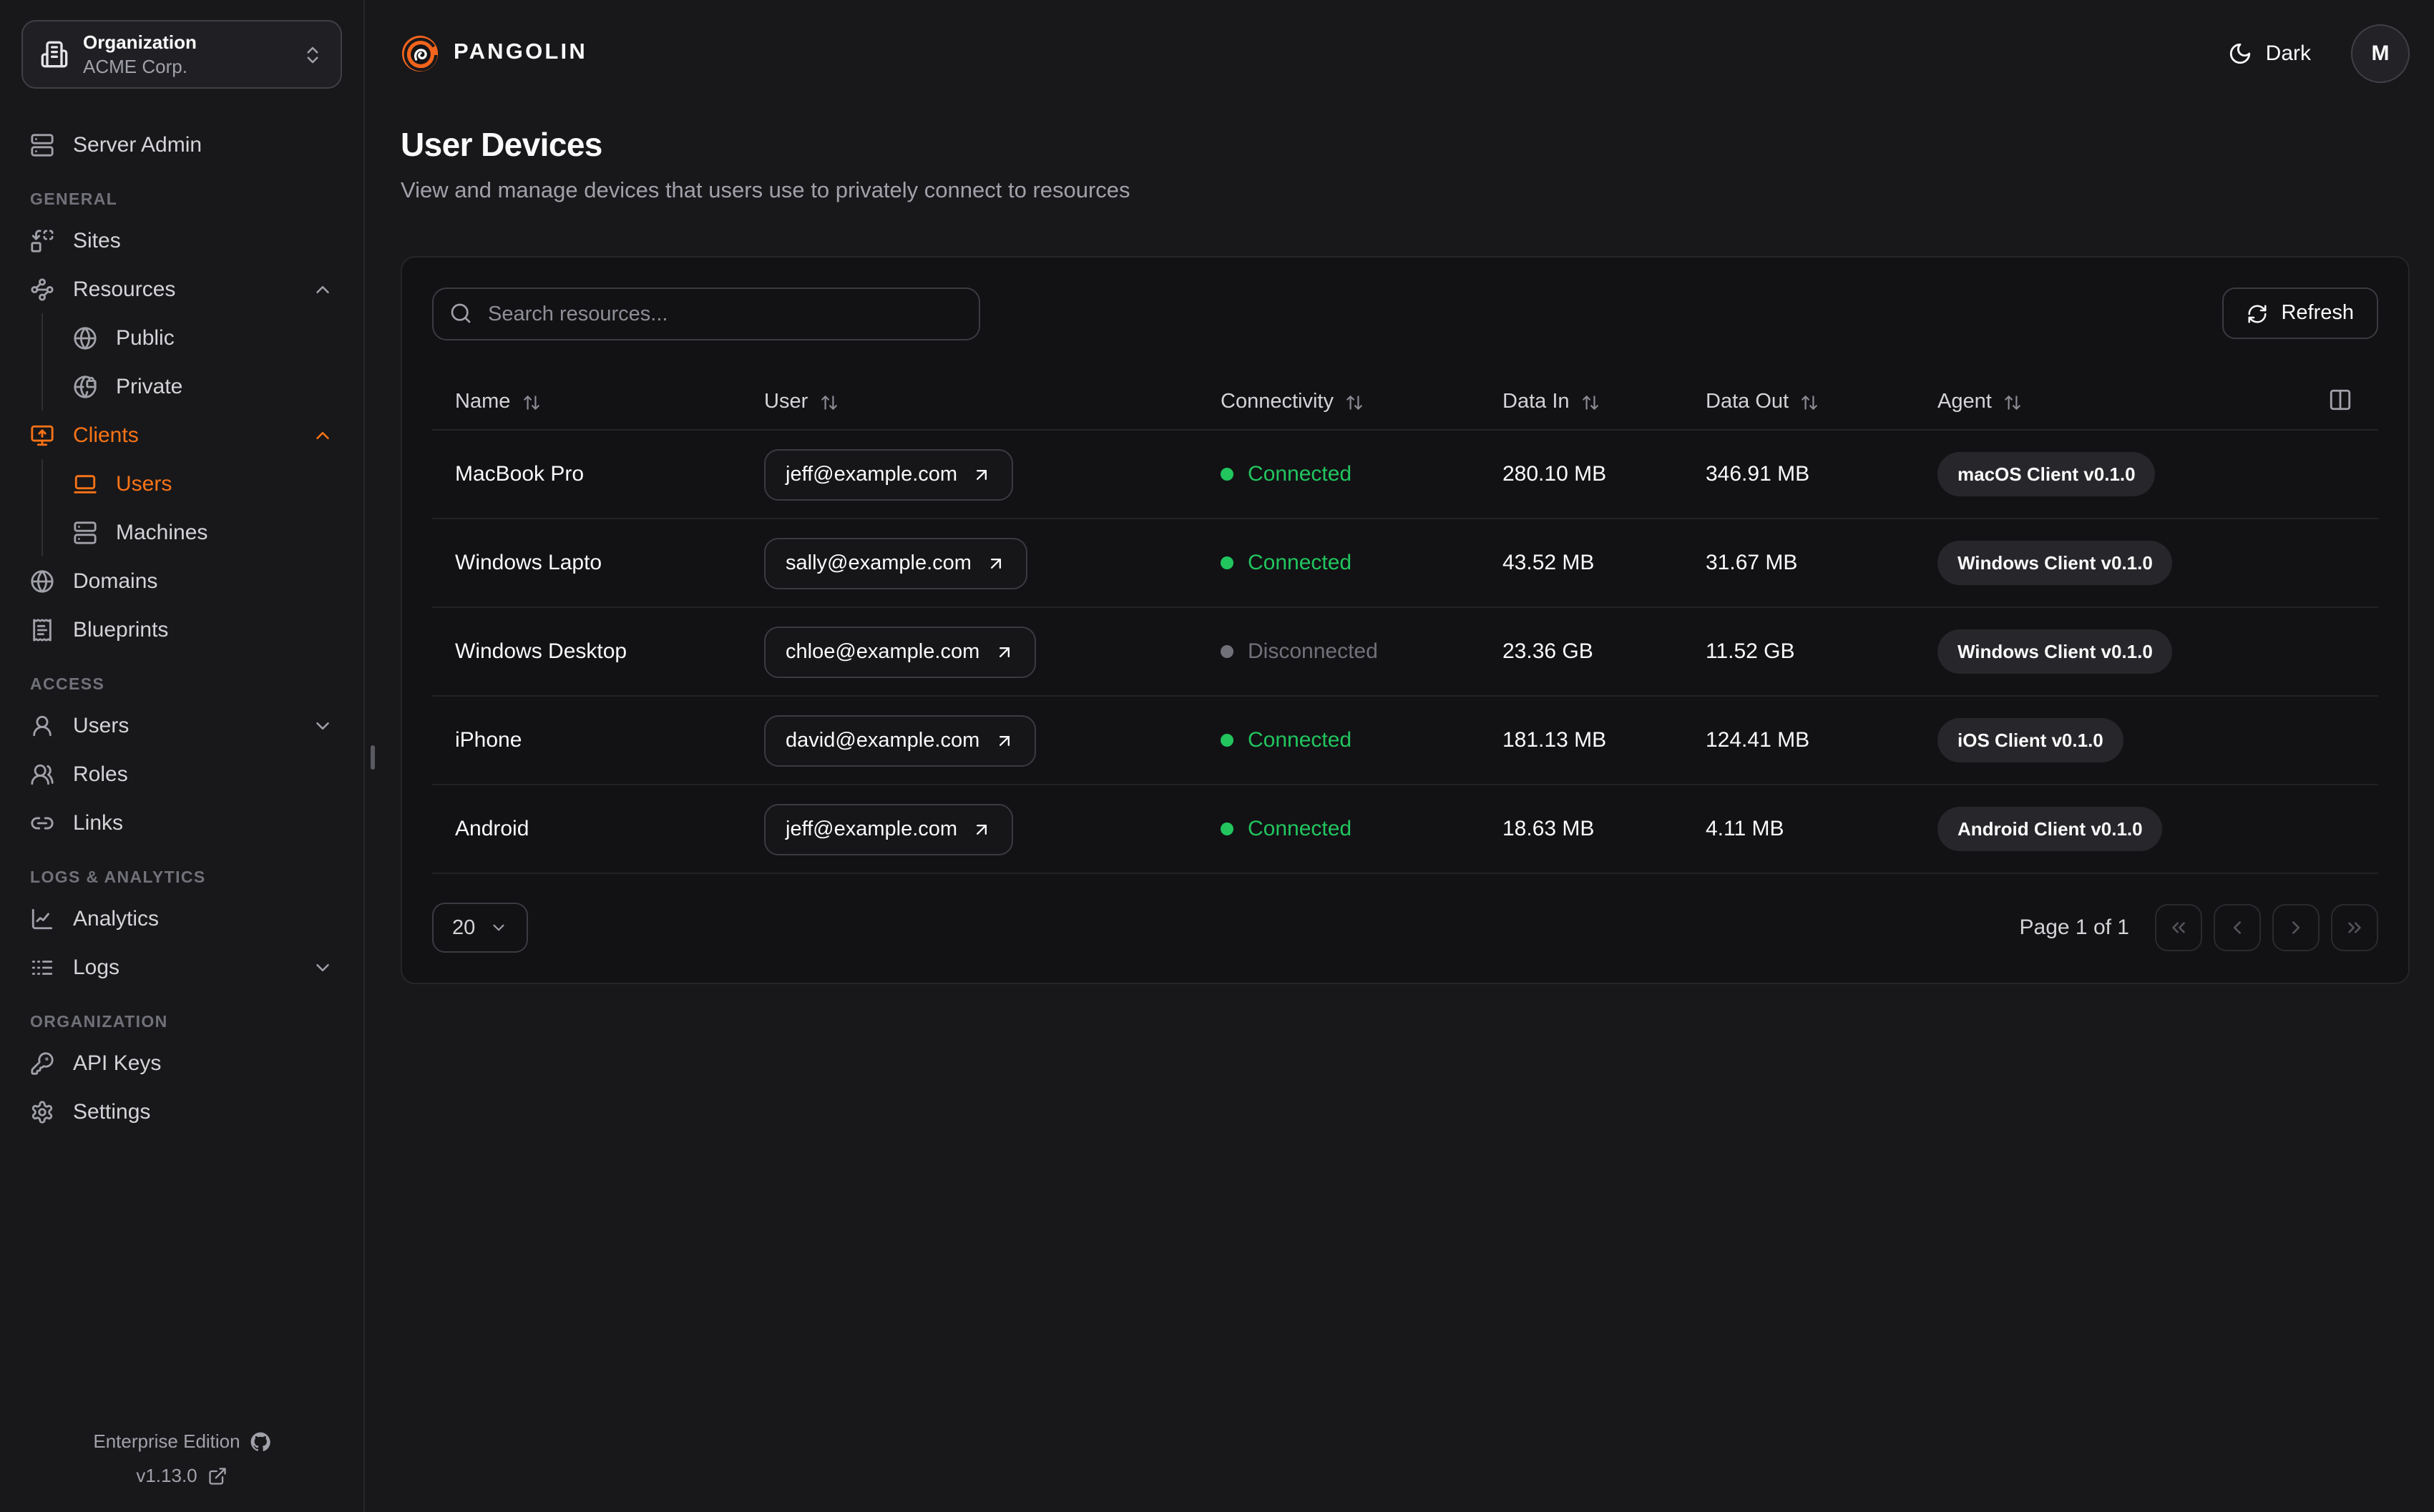  What do you see at coordinates (85, 483) in the screenshot?
I see `laptop-icon` at bounding box center [85, 483].